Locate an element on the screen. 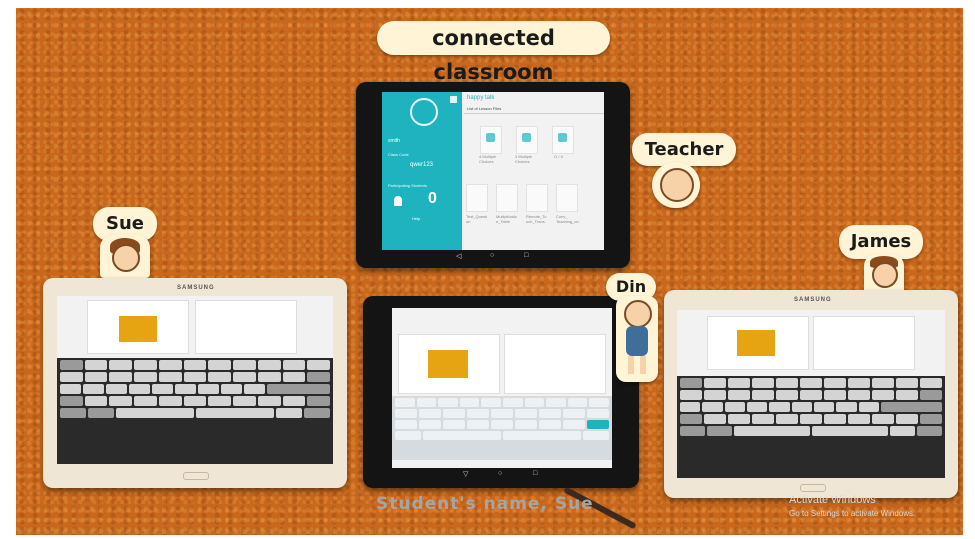 The width and height of the screenshot is (975, 539). help-button: Help is located at coordinates (416, 218).